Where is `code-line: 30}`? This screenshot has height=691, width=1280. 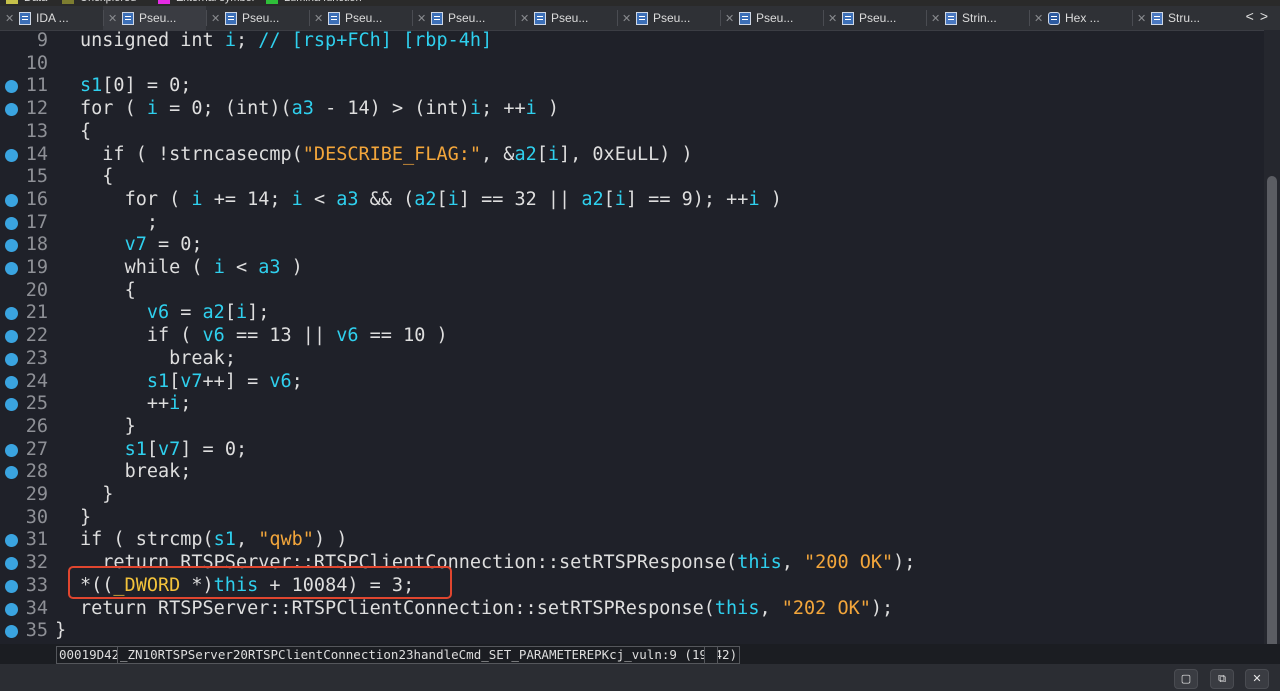
code-line: 30} is located at coordinates (632, 518).